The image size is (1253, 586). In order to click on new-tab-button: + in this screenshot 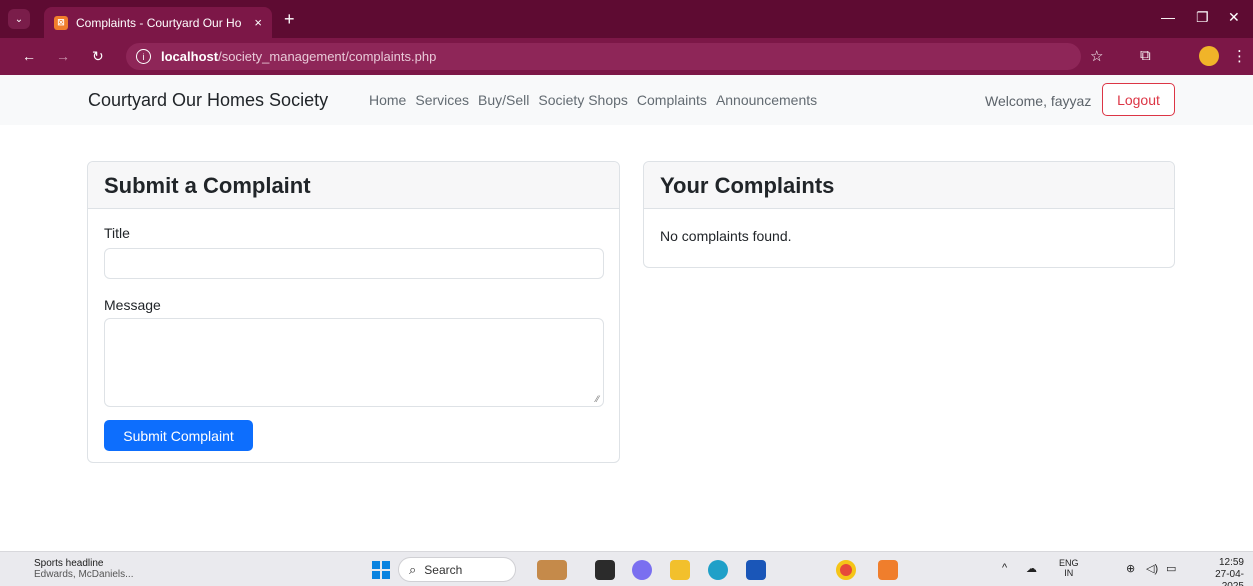, I will do `click(289, 19)`.